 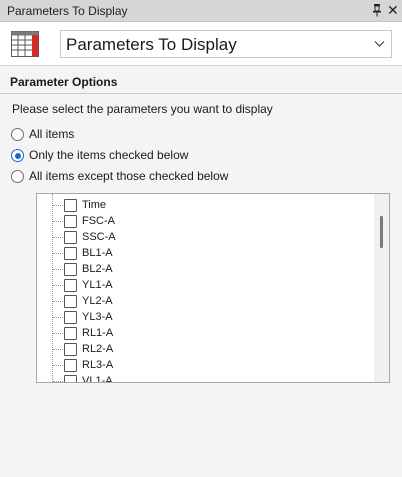 I want to click on list-item: Time, so click(x=202, y=205).